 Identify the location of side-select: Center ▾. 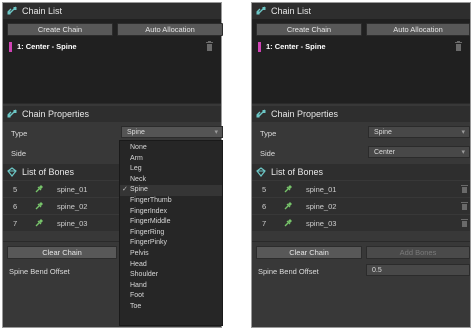
(419, 152).